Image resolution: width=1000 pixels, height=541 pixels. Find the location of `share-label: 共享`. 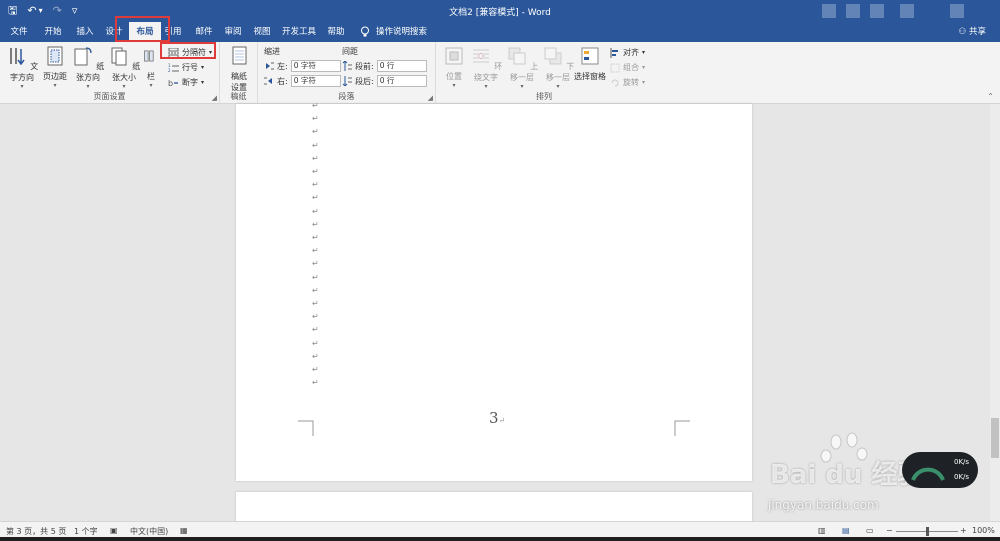

share-label: 共享 is located at coordinates (977, 32).